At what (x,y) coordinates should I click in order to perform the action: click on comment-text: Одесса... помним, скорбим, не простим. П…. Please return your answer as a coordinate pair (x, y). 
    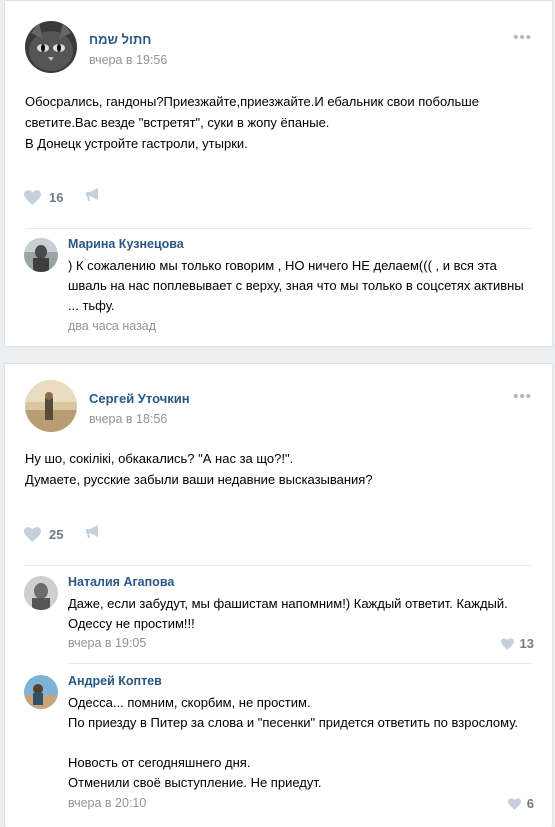
    Looking at the image, I should click on (303, 743).